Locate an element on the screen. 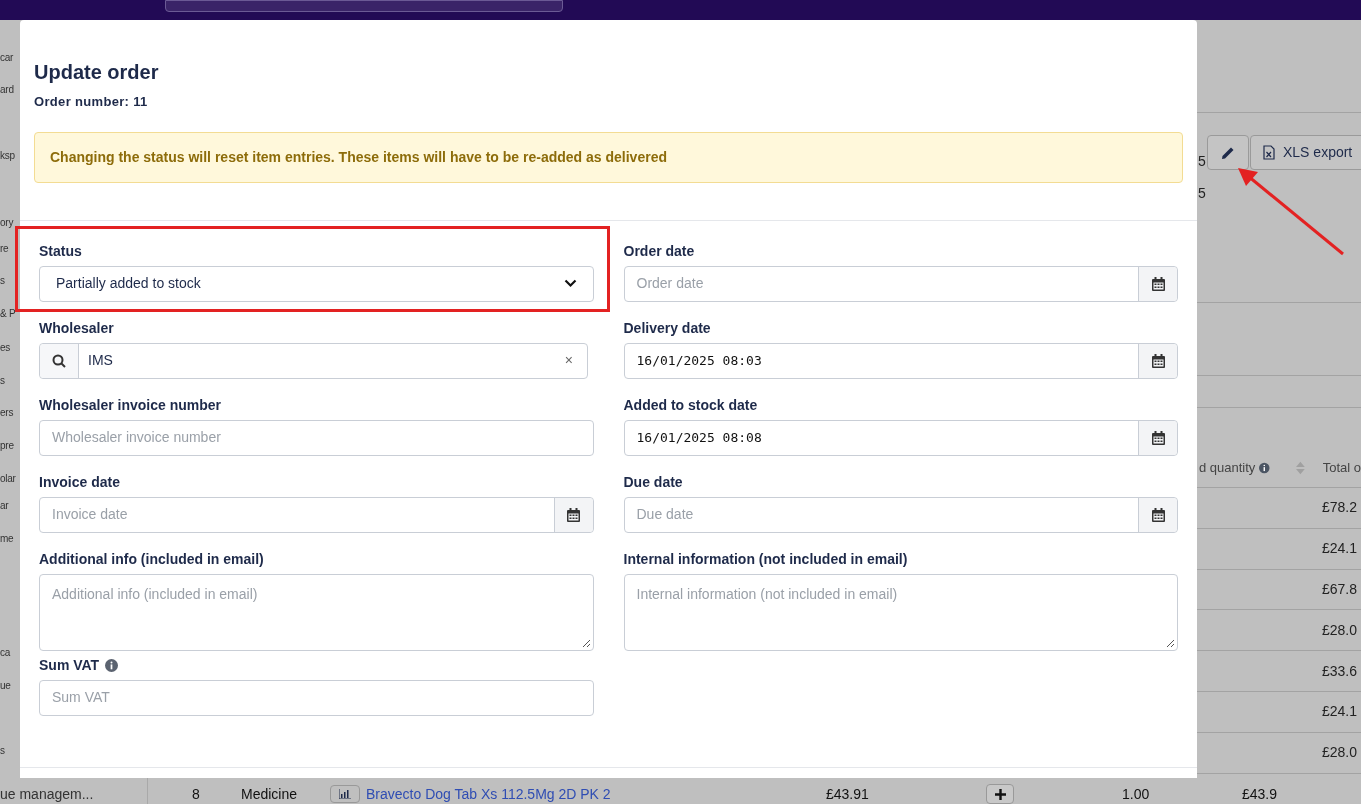 This screenshot has height=804, width=1361. sidebar-item: ar is located at coordinates (4, 506).